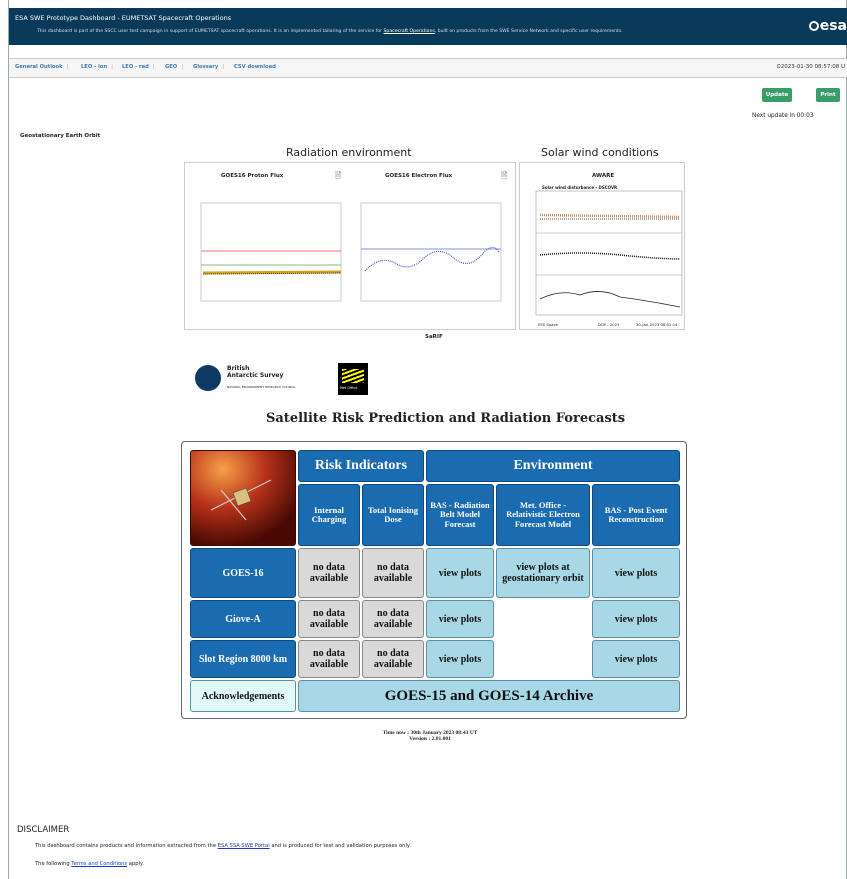 The image size is (847, 879). Describe the element at coordinates (813, 26) in the screenshot. I see `esa-ring-icon` at that location.